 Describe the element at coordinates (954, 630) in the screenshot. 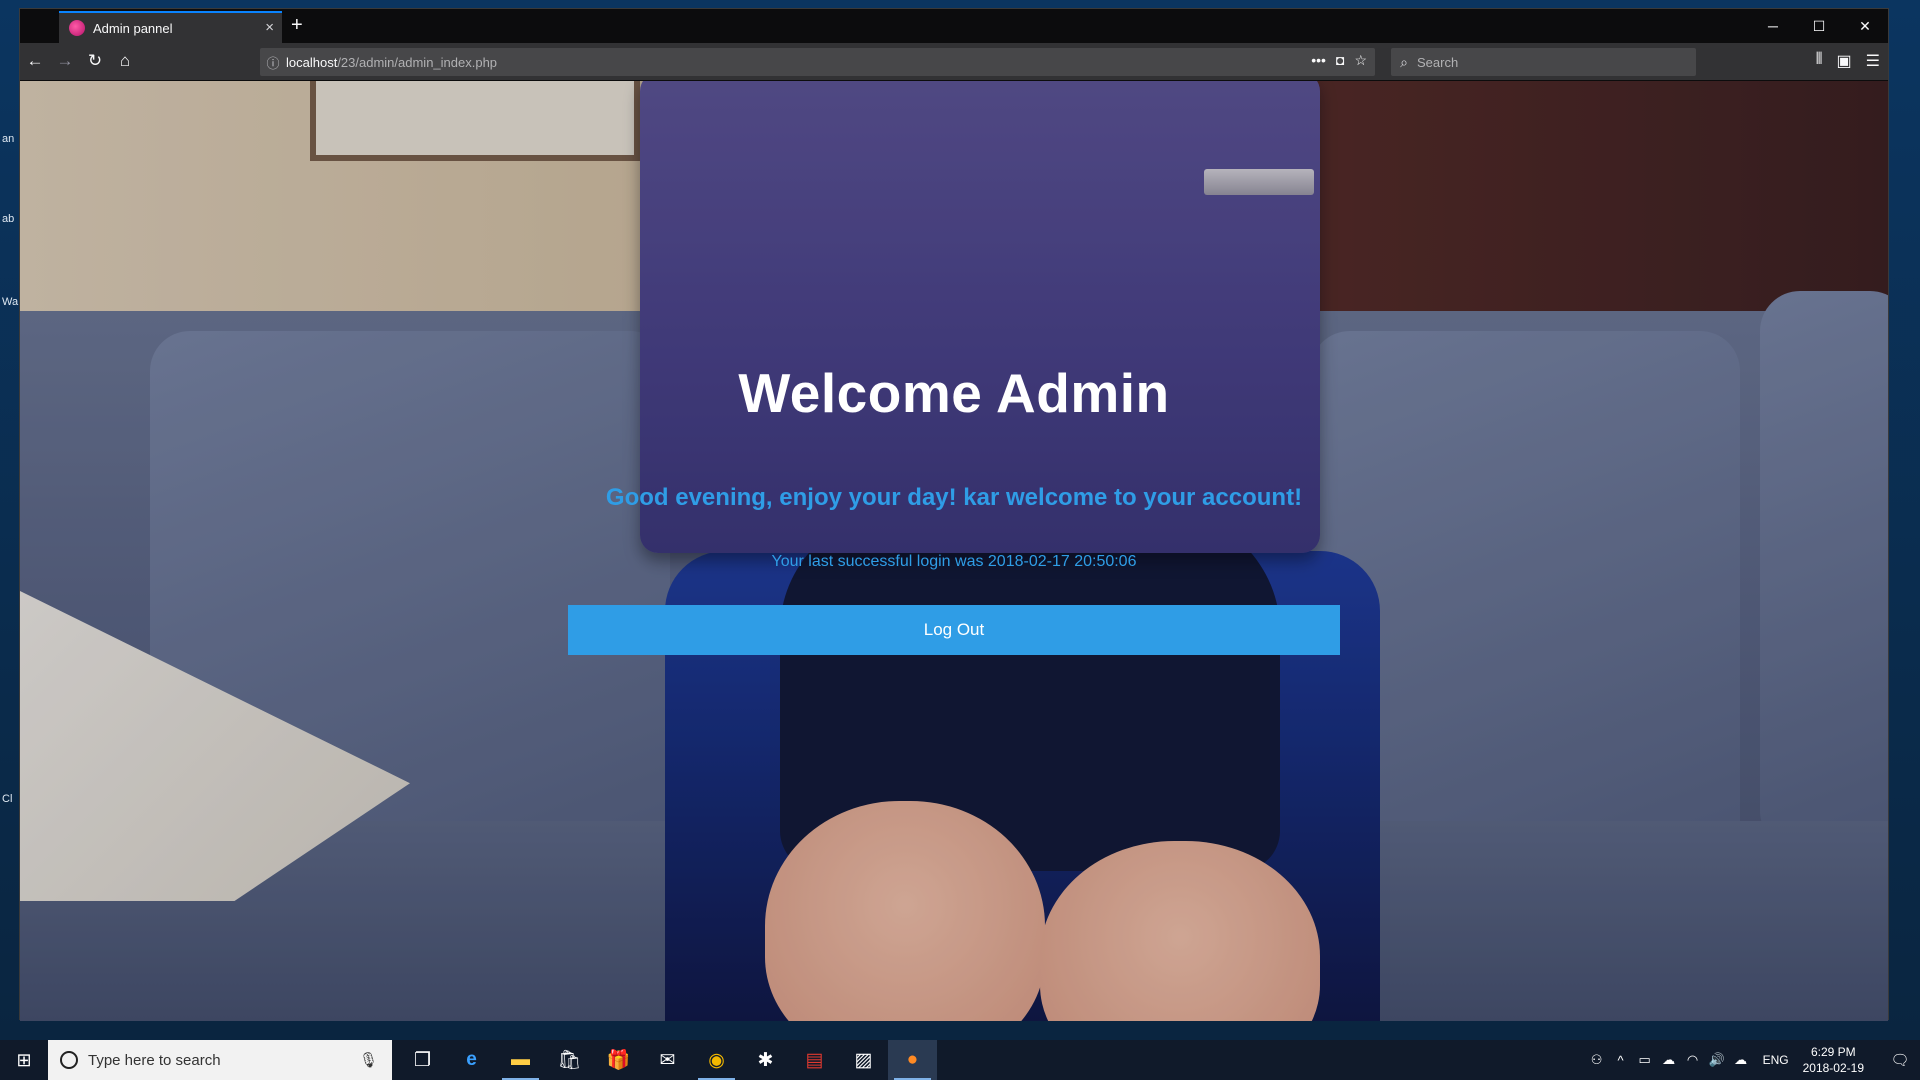

I see `logout-button: Log Out` at that location.